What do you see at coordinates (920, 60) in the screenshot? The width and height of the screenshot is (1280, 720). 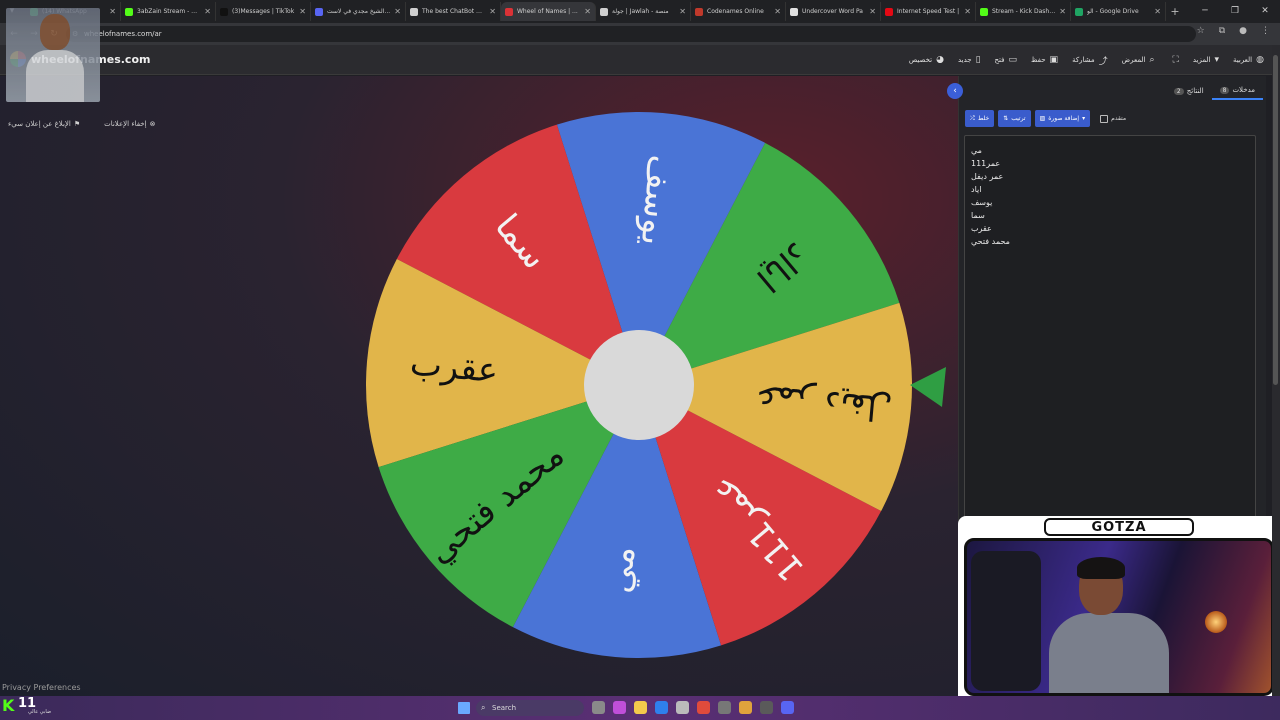 I see `nav-item-label: تخصيص` at bounding box center [920, 60].